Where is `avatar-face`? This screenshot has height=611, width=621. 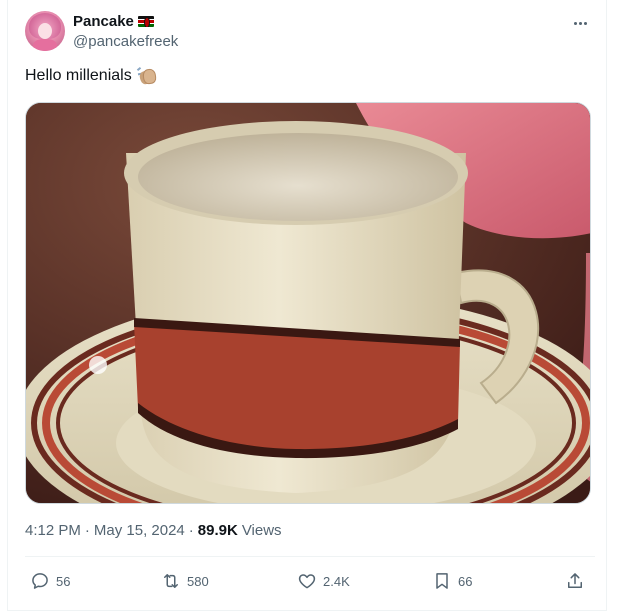
avatar-face is located at coordinates (45, 31).